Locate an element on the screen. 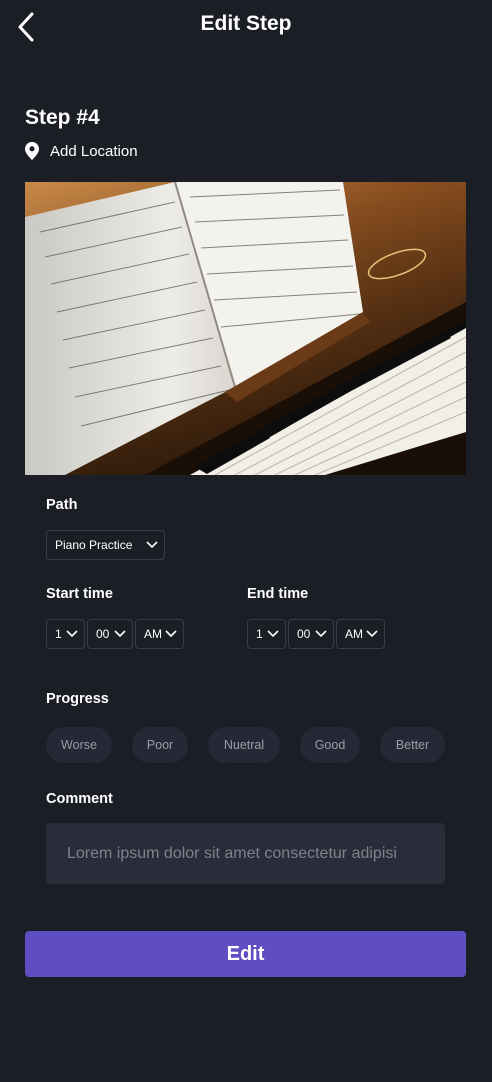  edit-button: Edit is located at coordinates (245, 954).